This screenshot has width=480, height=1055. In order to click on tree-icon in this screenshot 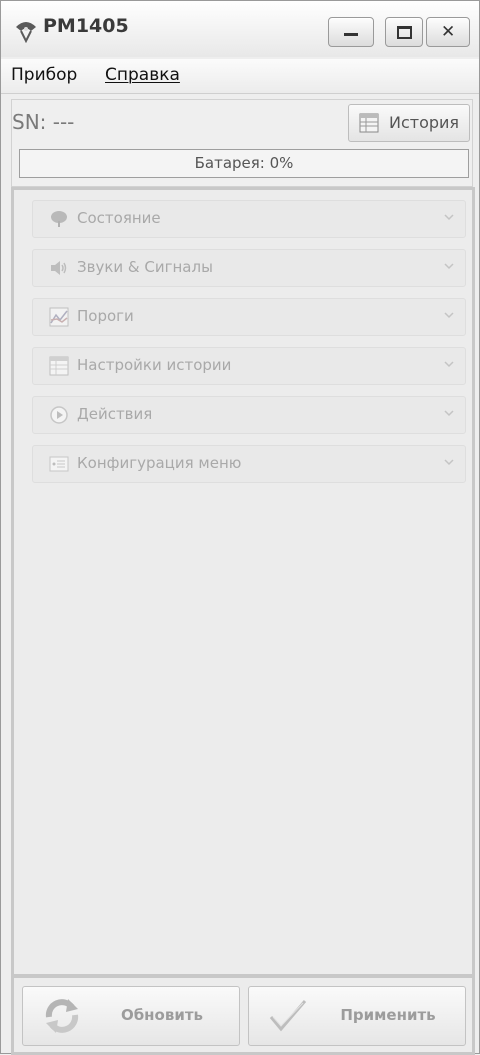, I will do `click(59, 219)`.